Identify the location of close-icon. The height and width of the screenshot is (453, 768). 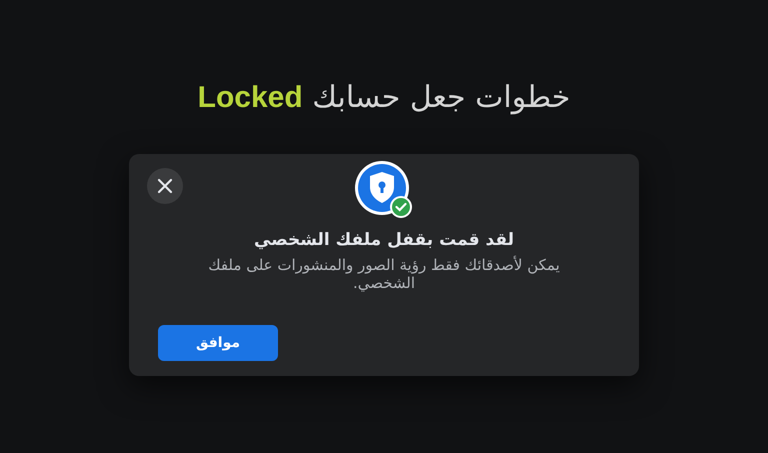
(165, 186).